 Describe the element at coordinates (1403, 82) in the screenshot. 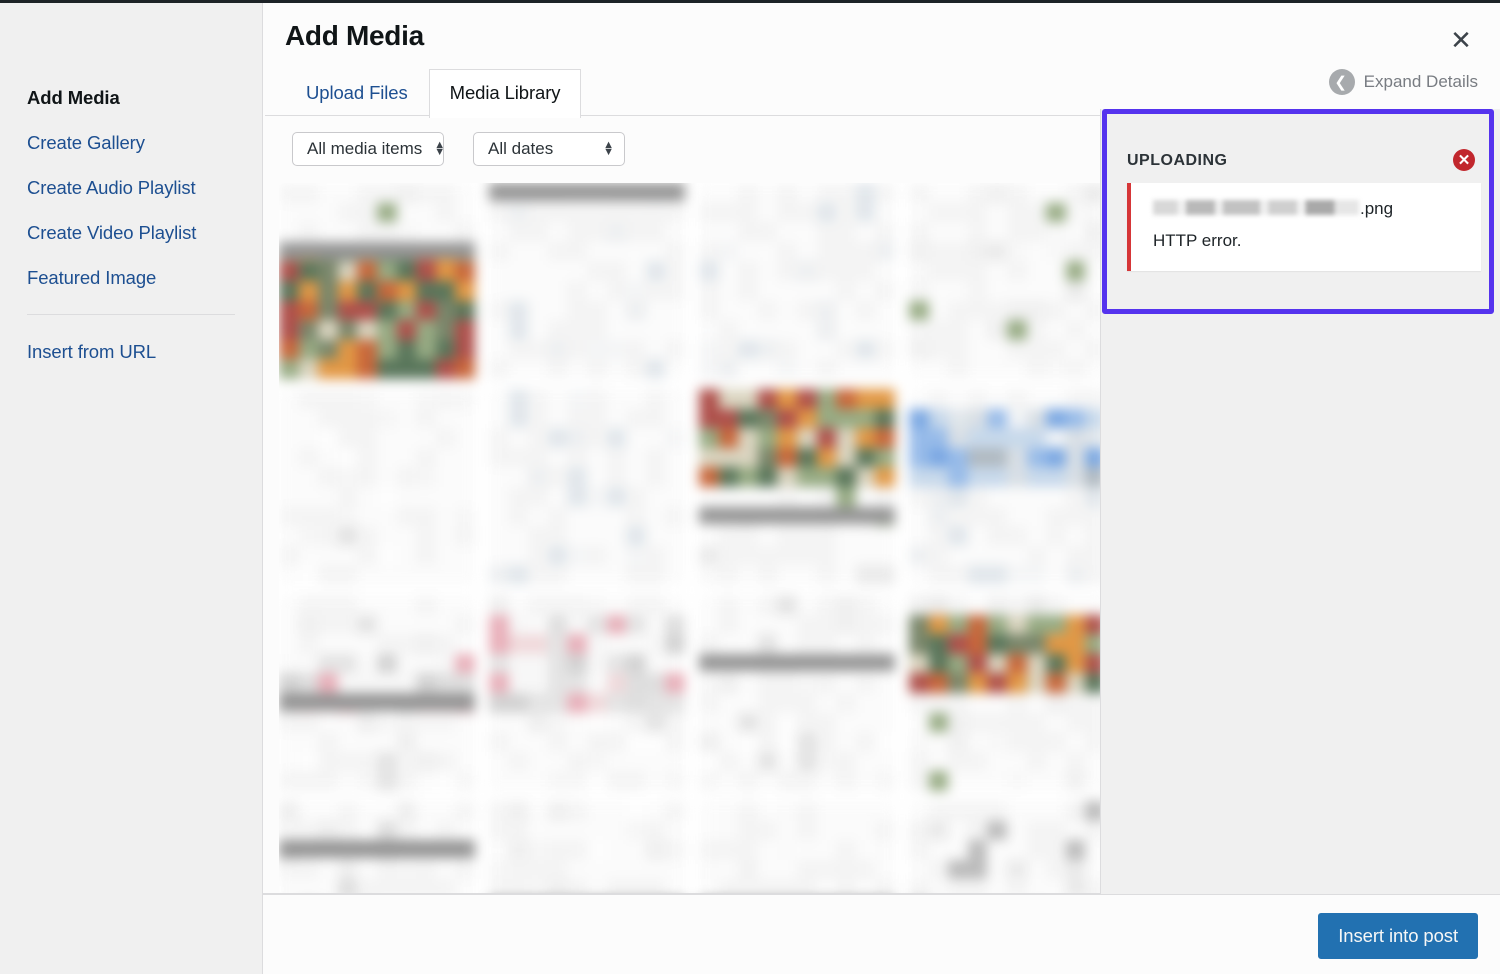

I see `expand-details-button: ❮ Expand Details` at that location.